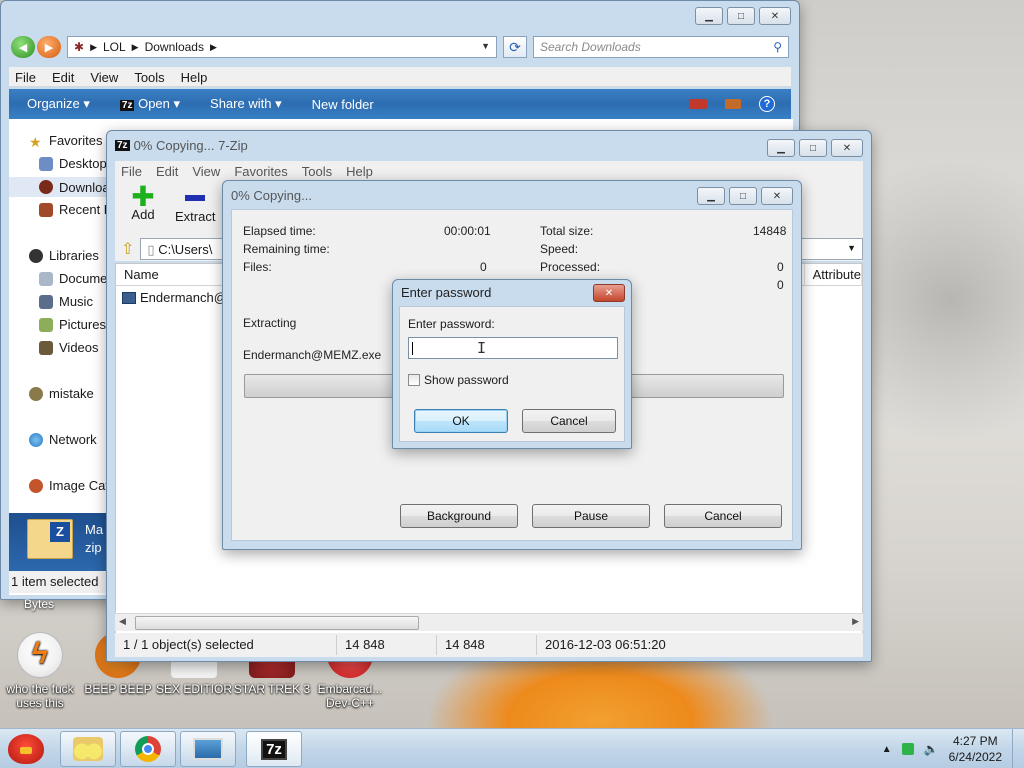  Describe the element at coordinates (661, 47) in the screenshot. I see `search-input: Search Downloads ⚲` at that location.